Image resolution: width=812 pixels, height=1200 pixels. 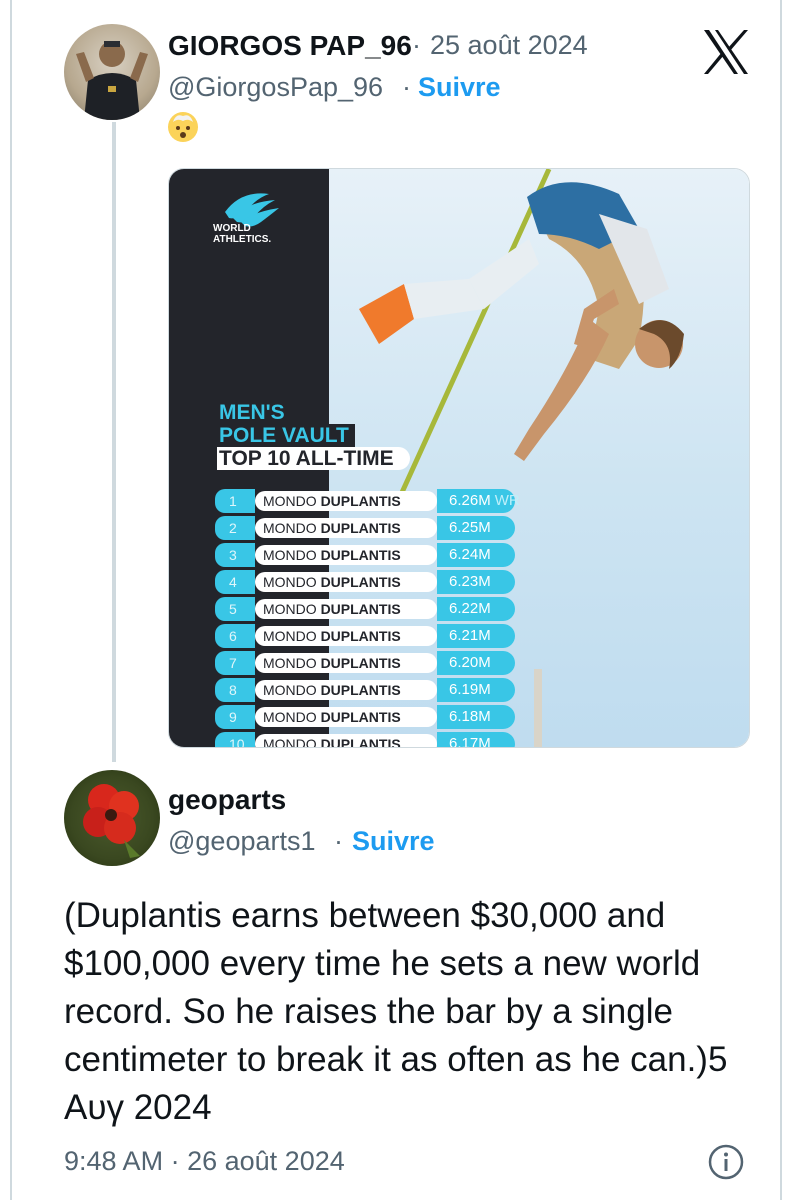 I want to click on rank-number: 1, so click(x=235, y=501).